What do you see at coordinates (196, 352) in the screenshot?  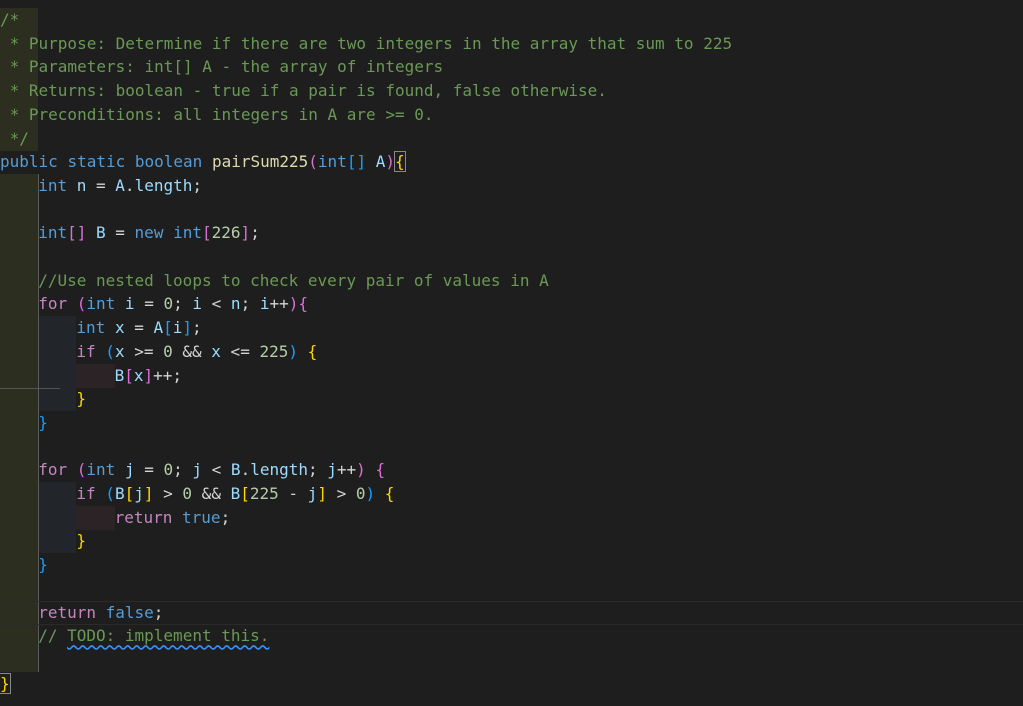 I see `code-text: if (x >= 0 && x <= 225) {` at bounding box center [196, 352].